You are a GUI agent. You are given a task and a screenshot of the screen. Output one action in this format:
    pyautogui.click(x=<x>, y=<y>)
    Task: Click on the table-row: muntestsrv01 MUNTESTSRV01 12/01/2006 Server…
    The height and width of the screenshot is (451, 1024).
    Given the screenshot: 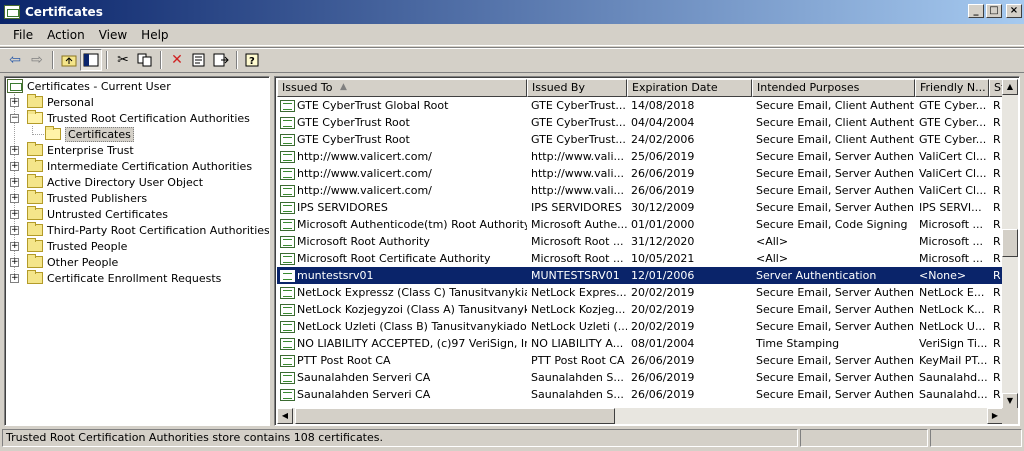 What is the action you would take?
    pyautogui.click(x=640, y=275)
    